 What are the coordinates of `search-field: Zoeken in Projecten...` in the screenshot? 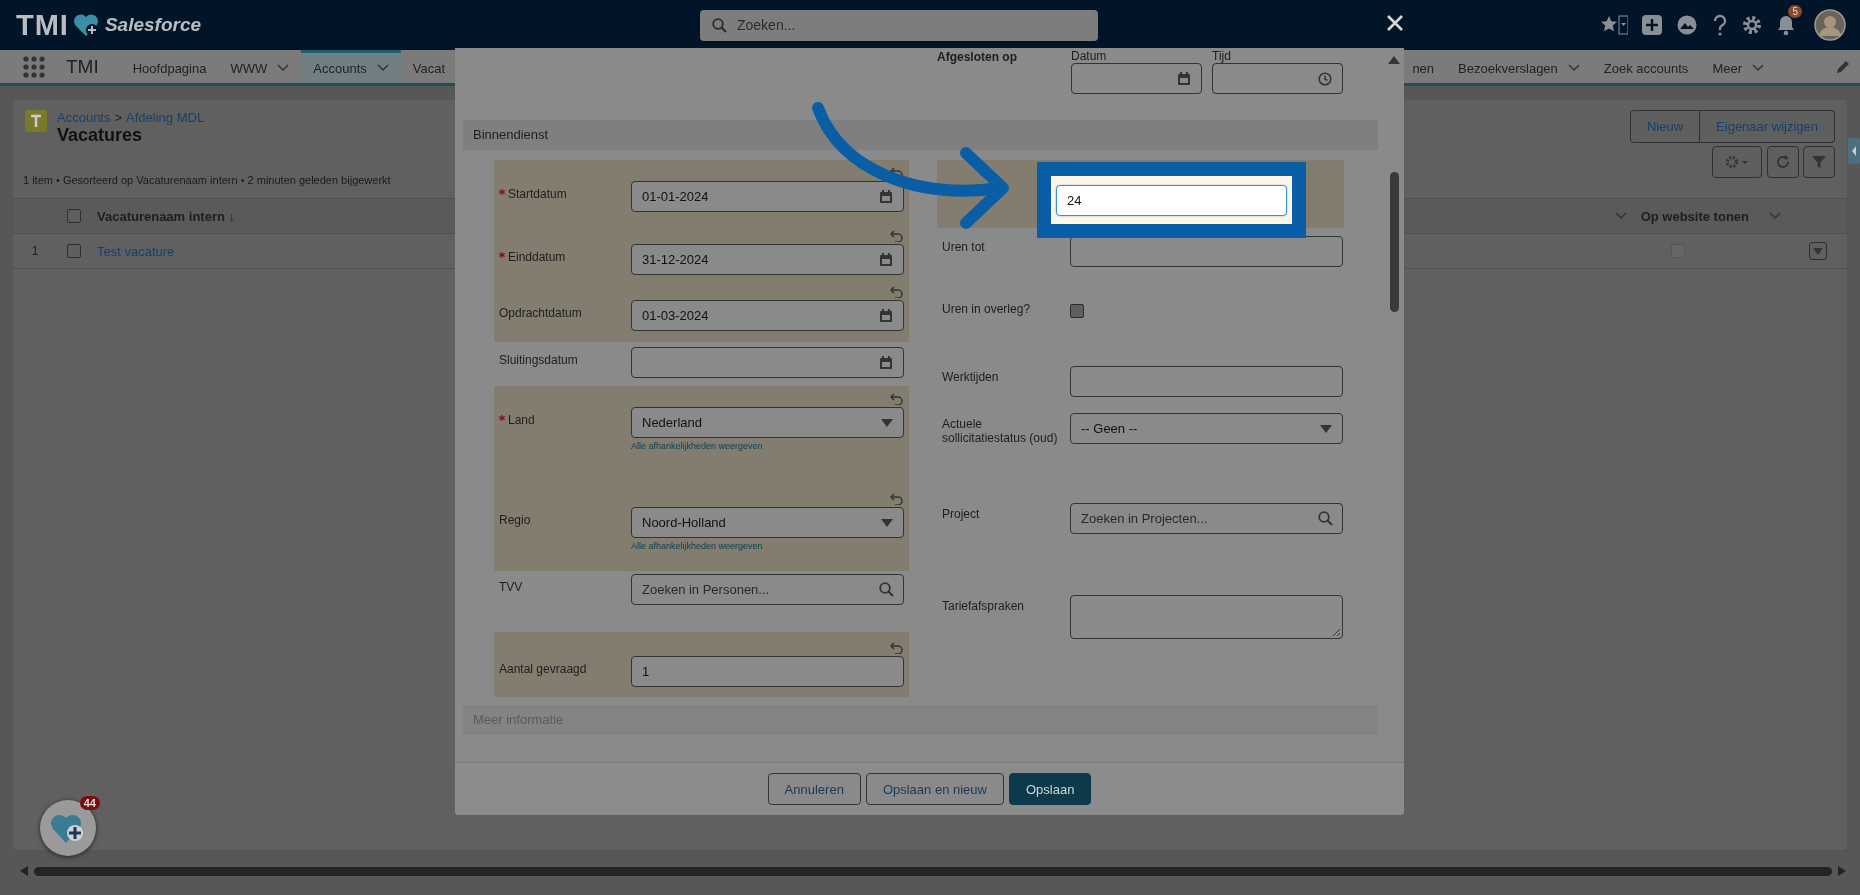 It's located at (1206, 518).